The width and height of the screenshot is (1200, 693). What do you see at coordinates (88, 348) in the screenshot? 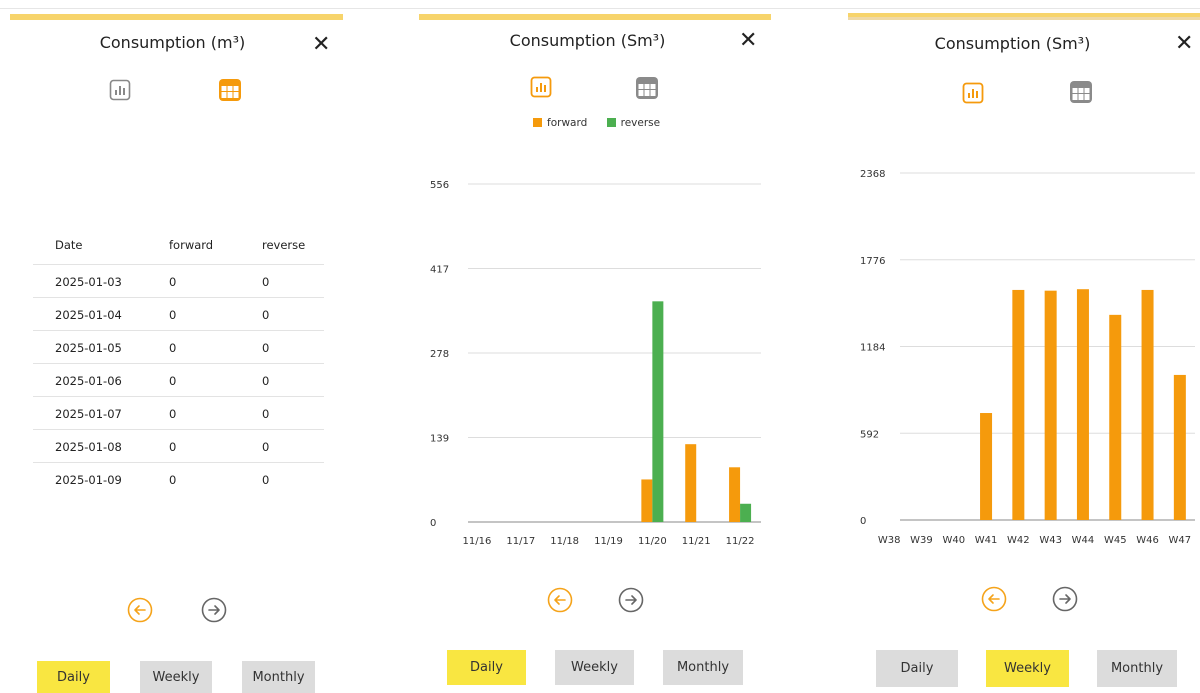
I see `cell-date: 2025-01-05` at bounding box center [88, 348].